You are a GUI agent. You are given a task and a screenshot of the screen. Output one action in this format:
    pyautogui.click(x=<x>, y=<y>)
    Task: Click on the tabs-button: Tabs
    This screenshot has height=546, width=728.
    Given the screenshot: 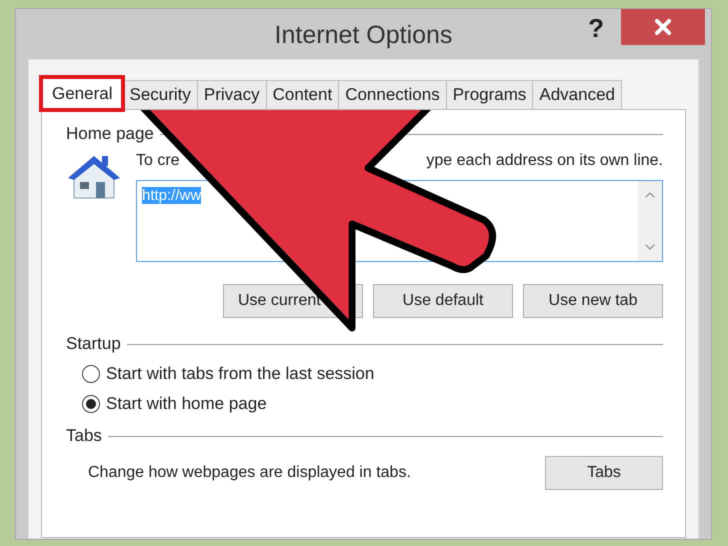 What is the action you would take?
    pyautogui.click(x=604, y=473)
    